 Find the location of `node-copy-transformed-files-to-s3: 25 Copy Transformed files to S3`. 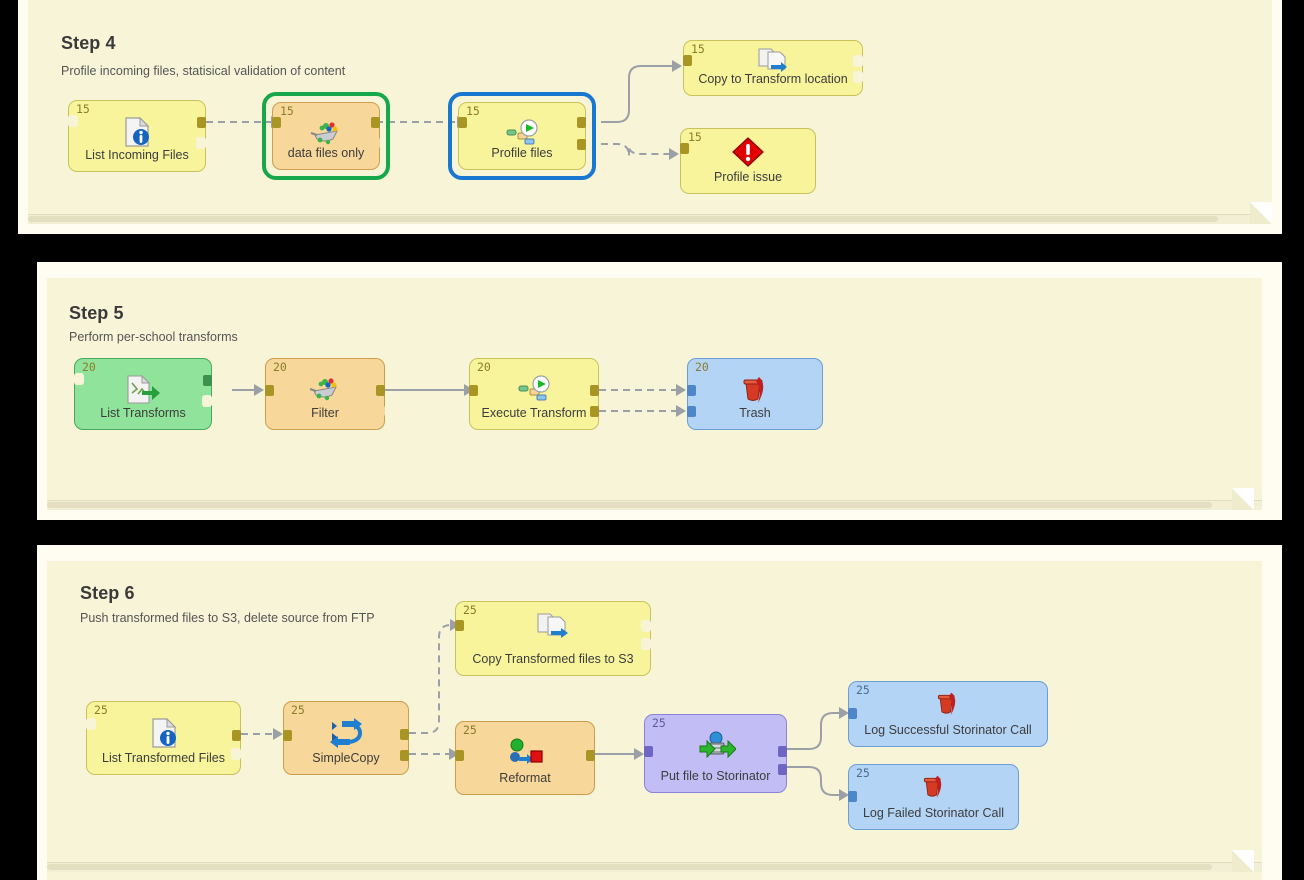

node-copy-transformed-files-to-s3: 25 Copy Transformed files to S3 is located at coordinates (553, 638).